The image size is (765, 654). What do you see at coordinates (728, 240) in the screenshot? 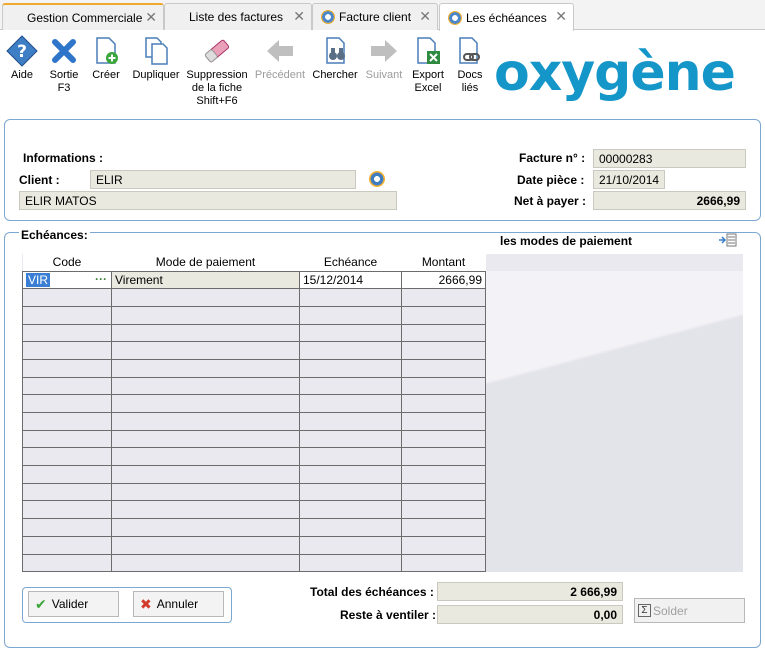
I see `list-options-icon` at bounding box center [728, 240].